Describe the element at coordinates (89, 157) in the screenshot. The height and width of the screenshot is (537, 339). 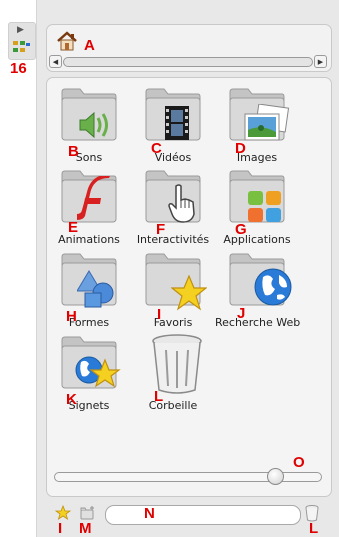
I see `item-label: Sons` at that location.